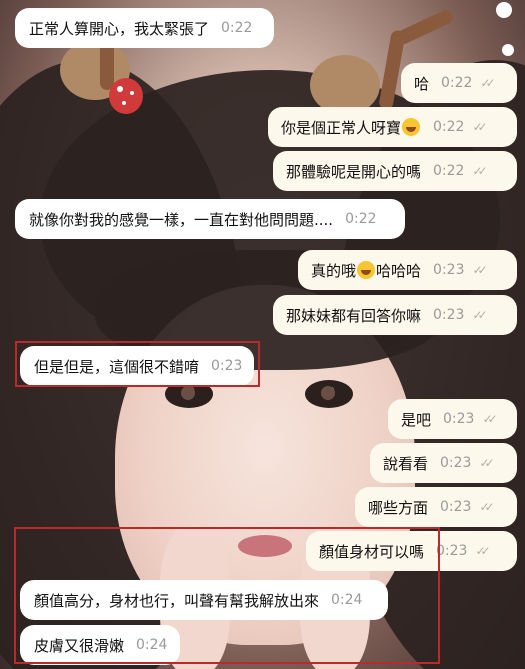  I want to click on message-bubble-outgoing: 那妹妹都有回答你嘛 0:23 ✓✓, so click(395, 315).